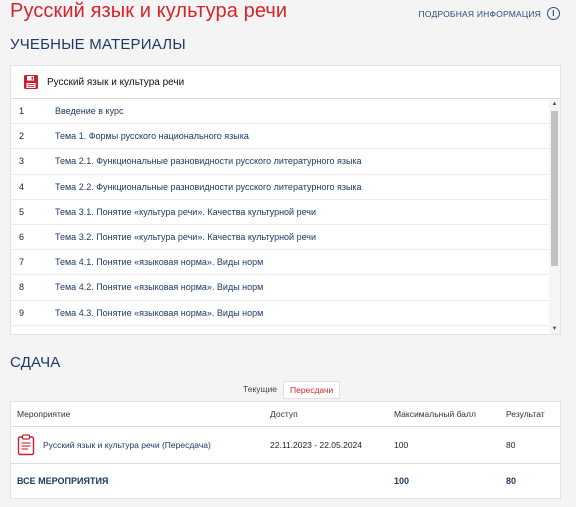  What do you see at coordinates (33, 333) in the screenshot?
I see `lesson-number: 10` at bounding box center [33, 333].